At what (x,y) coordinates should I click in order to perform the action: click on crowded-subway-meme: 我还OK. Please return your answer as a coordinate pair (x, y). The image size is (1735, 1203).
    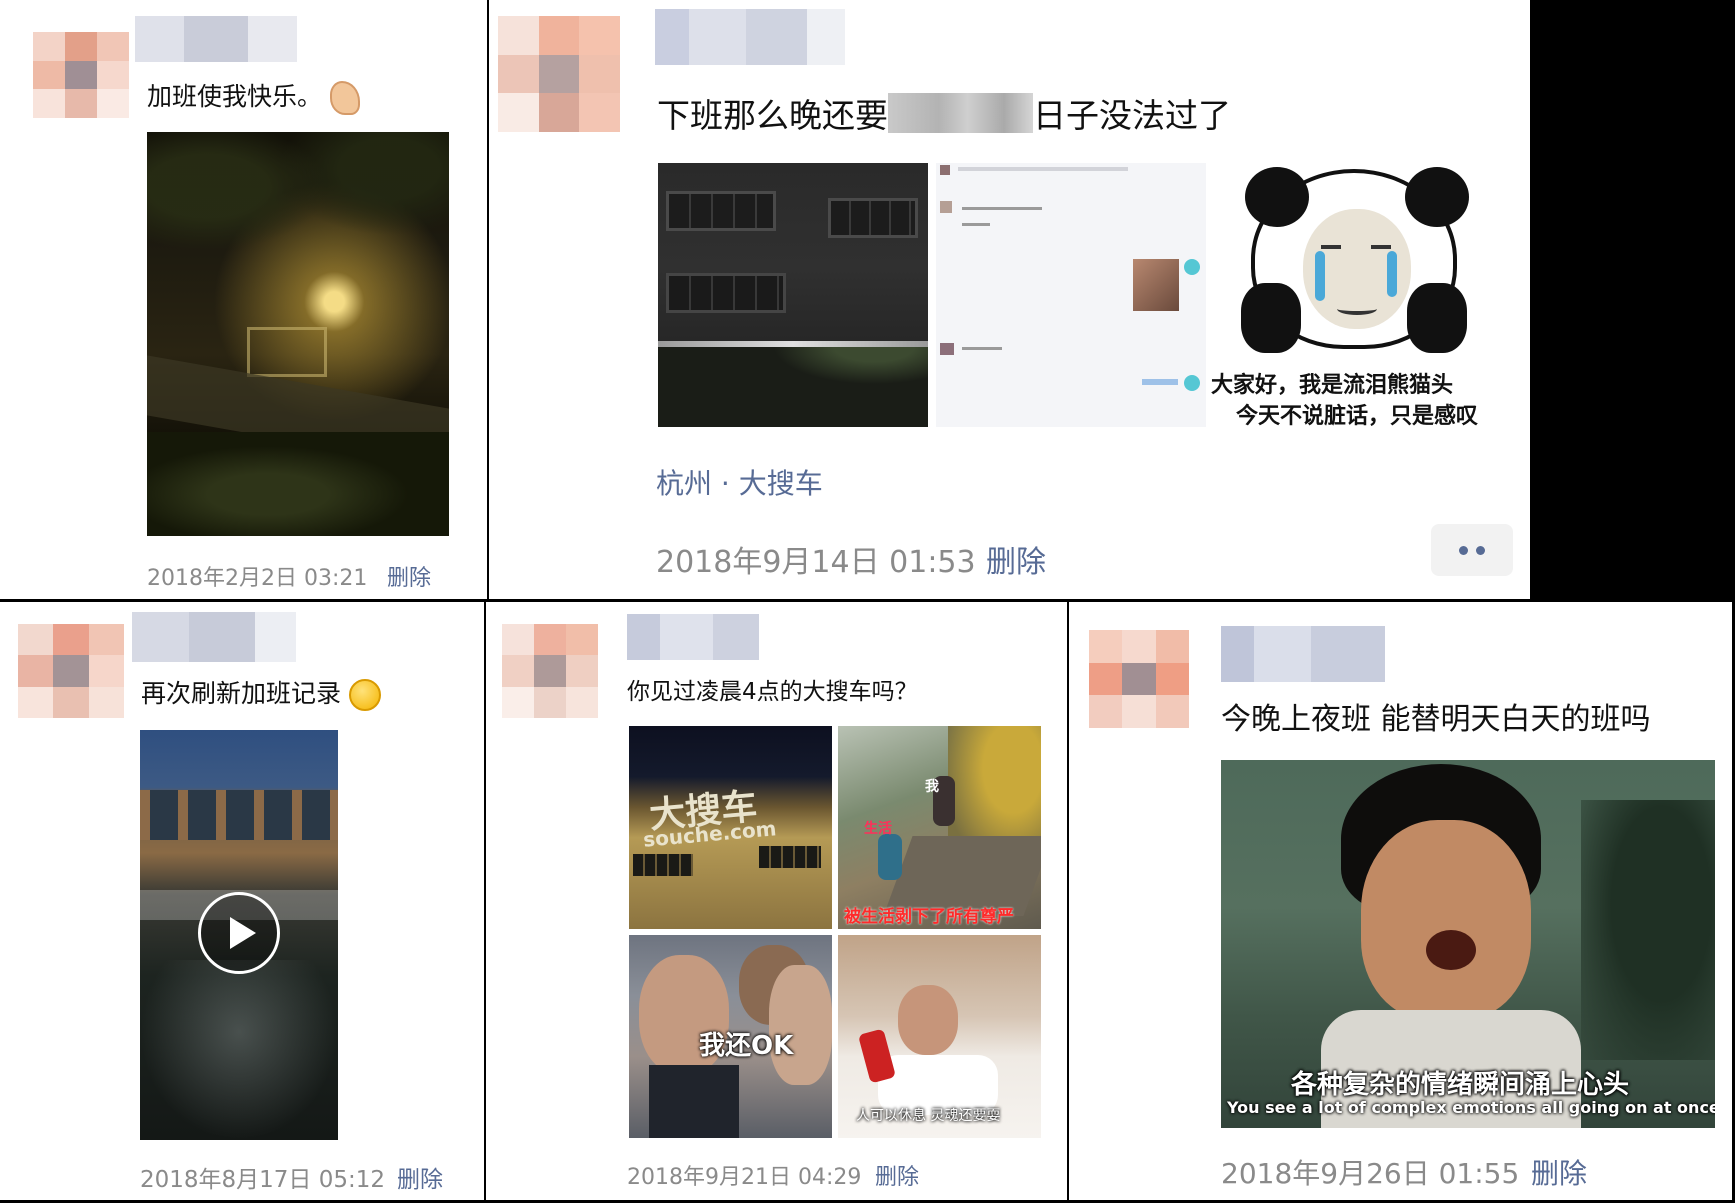
    Looking at the image, I should click on (730, 1036).